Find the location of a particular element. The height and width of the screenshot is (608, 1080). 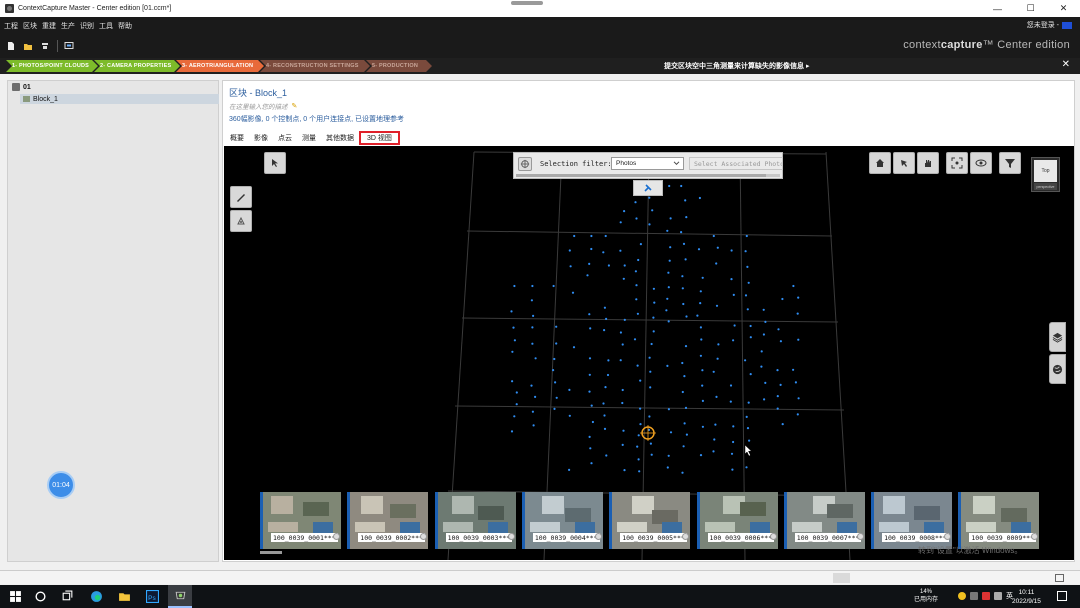

zoom-extents-button is located at coordinates (957, 163).